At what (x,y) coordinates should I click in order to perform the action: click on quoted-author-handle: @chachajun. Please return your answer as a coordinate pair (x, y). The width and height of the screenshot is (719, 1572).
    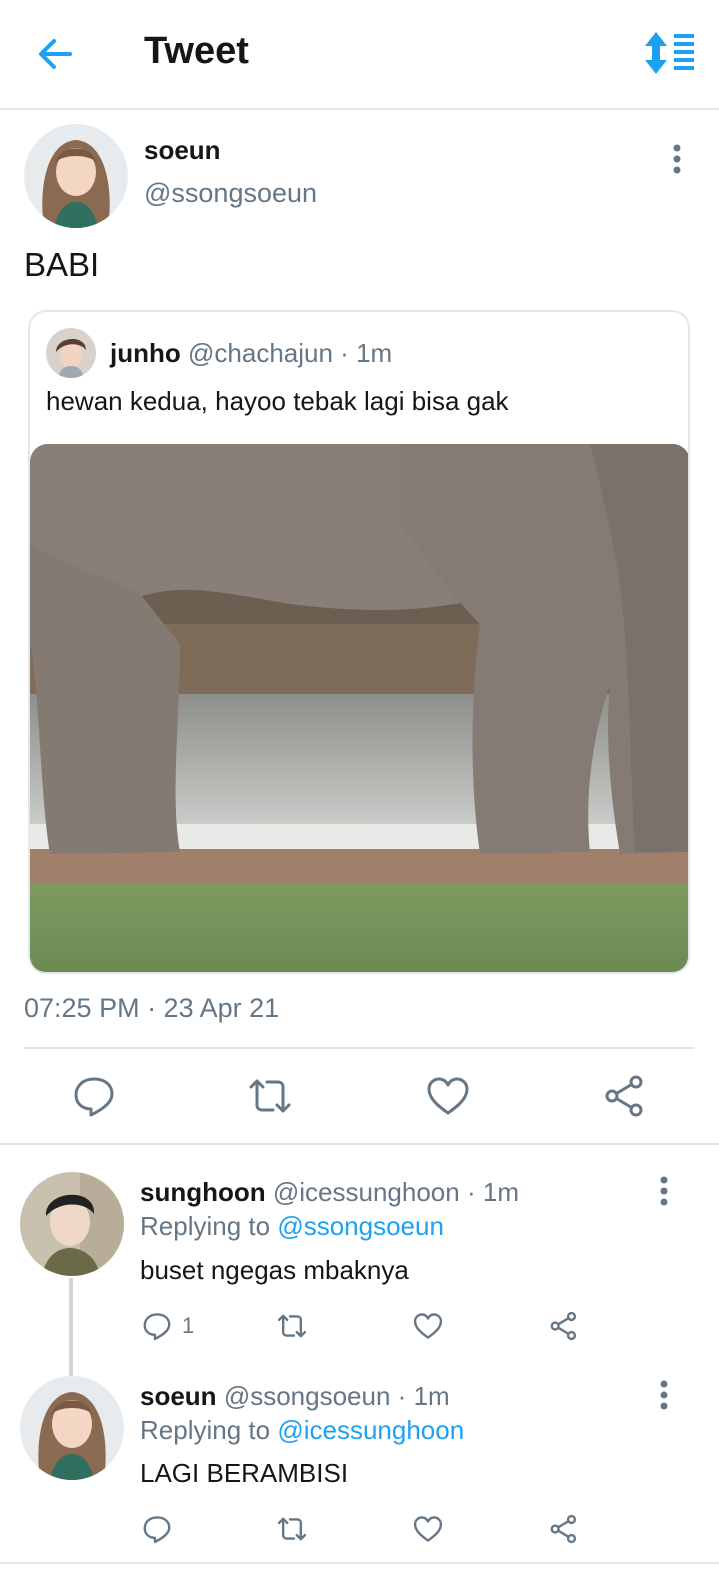
    Looking at the image, I should click on (260, 353).